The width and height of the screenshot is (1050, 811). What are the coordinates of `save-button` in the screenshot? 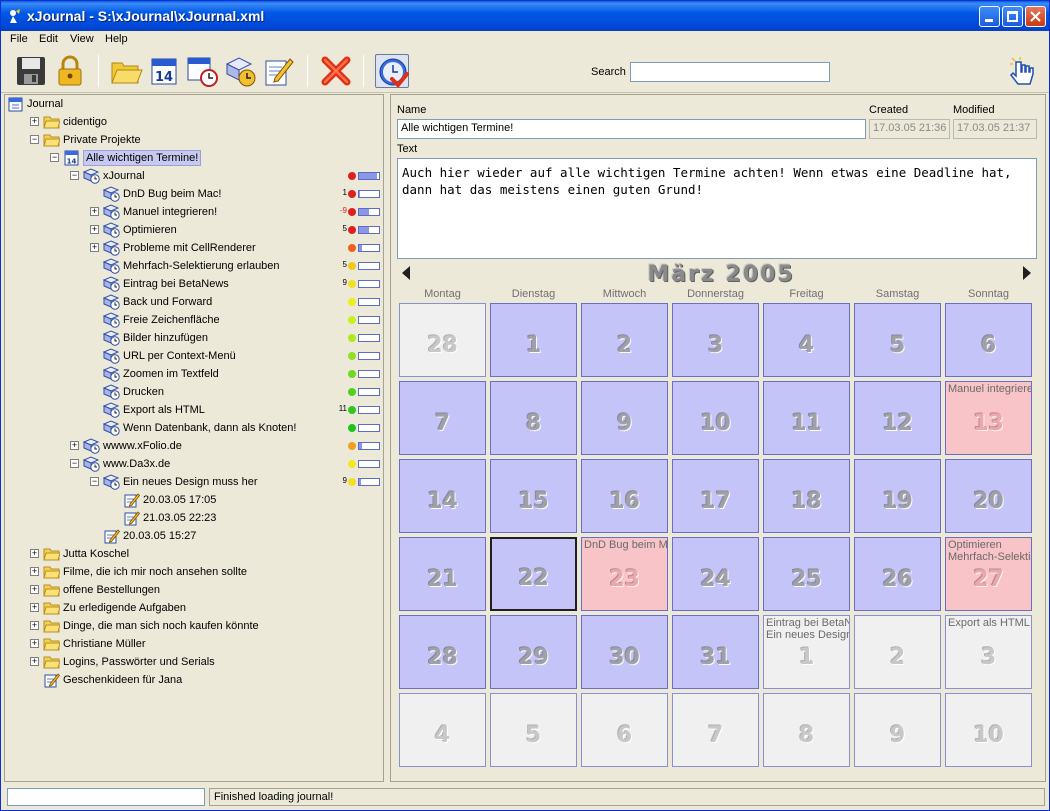 It's located at (31, 71).